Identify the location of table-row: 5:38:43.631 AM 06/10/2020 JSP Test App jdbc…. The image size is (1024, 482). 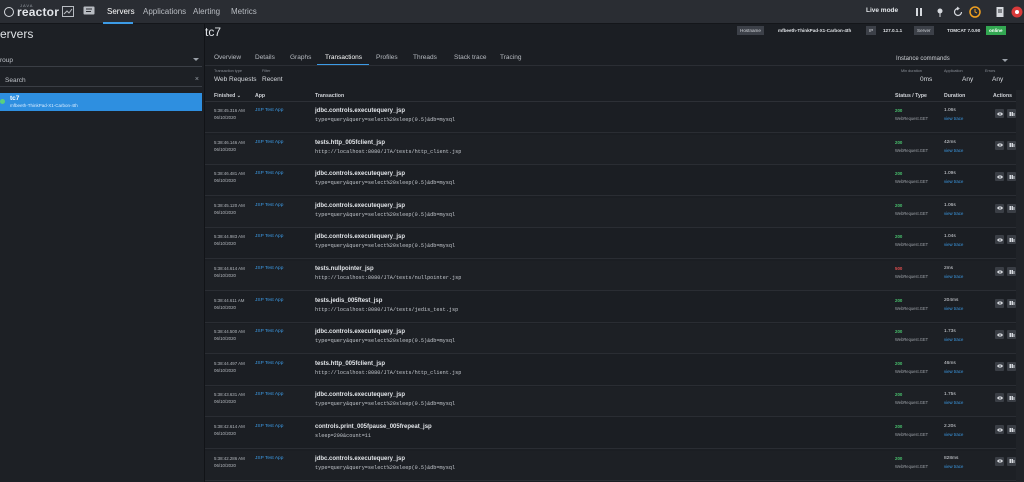
(614, 402).